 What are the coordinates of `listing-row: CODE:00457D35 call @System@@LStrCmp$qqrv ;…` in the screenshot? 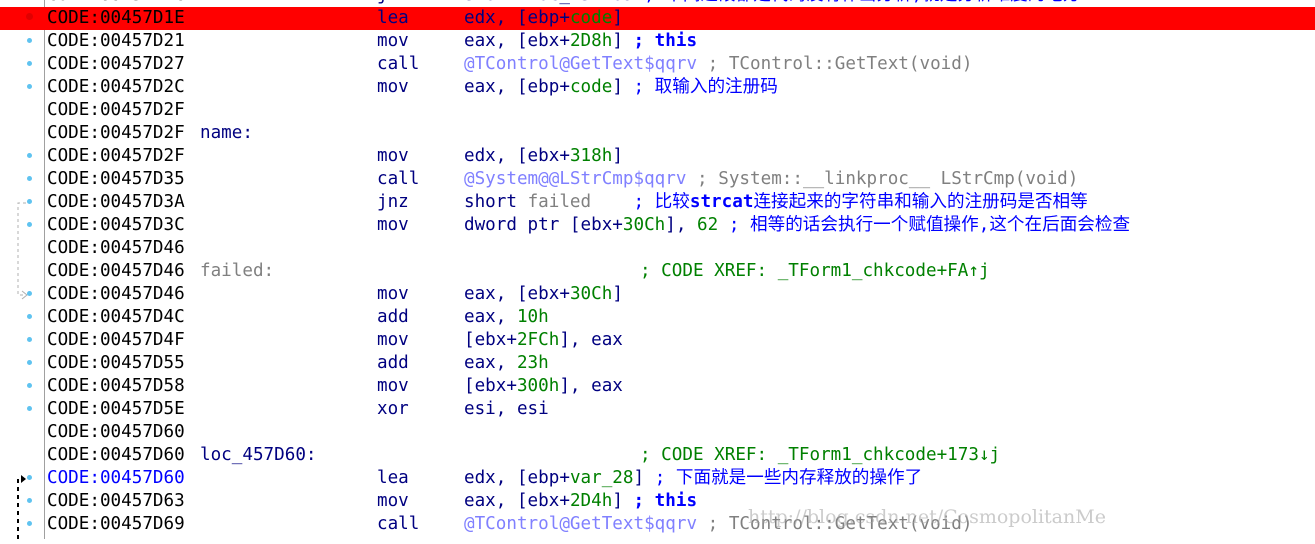 It's located at (657, 179).